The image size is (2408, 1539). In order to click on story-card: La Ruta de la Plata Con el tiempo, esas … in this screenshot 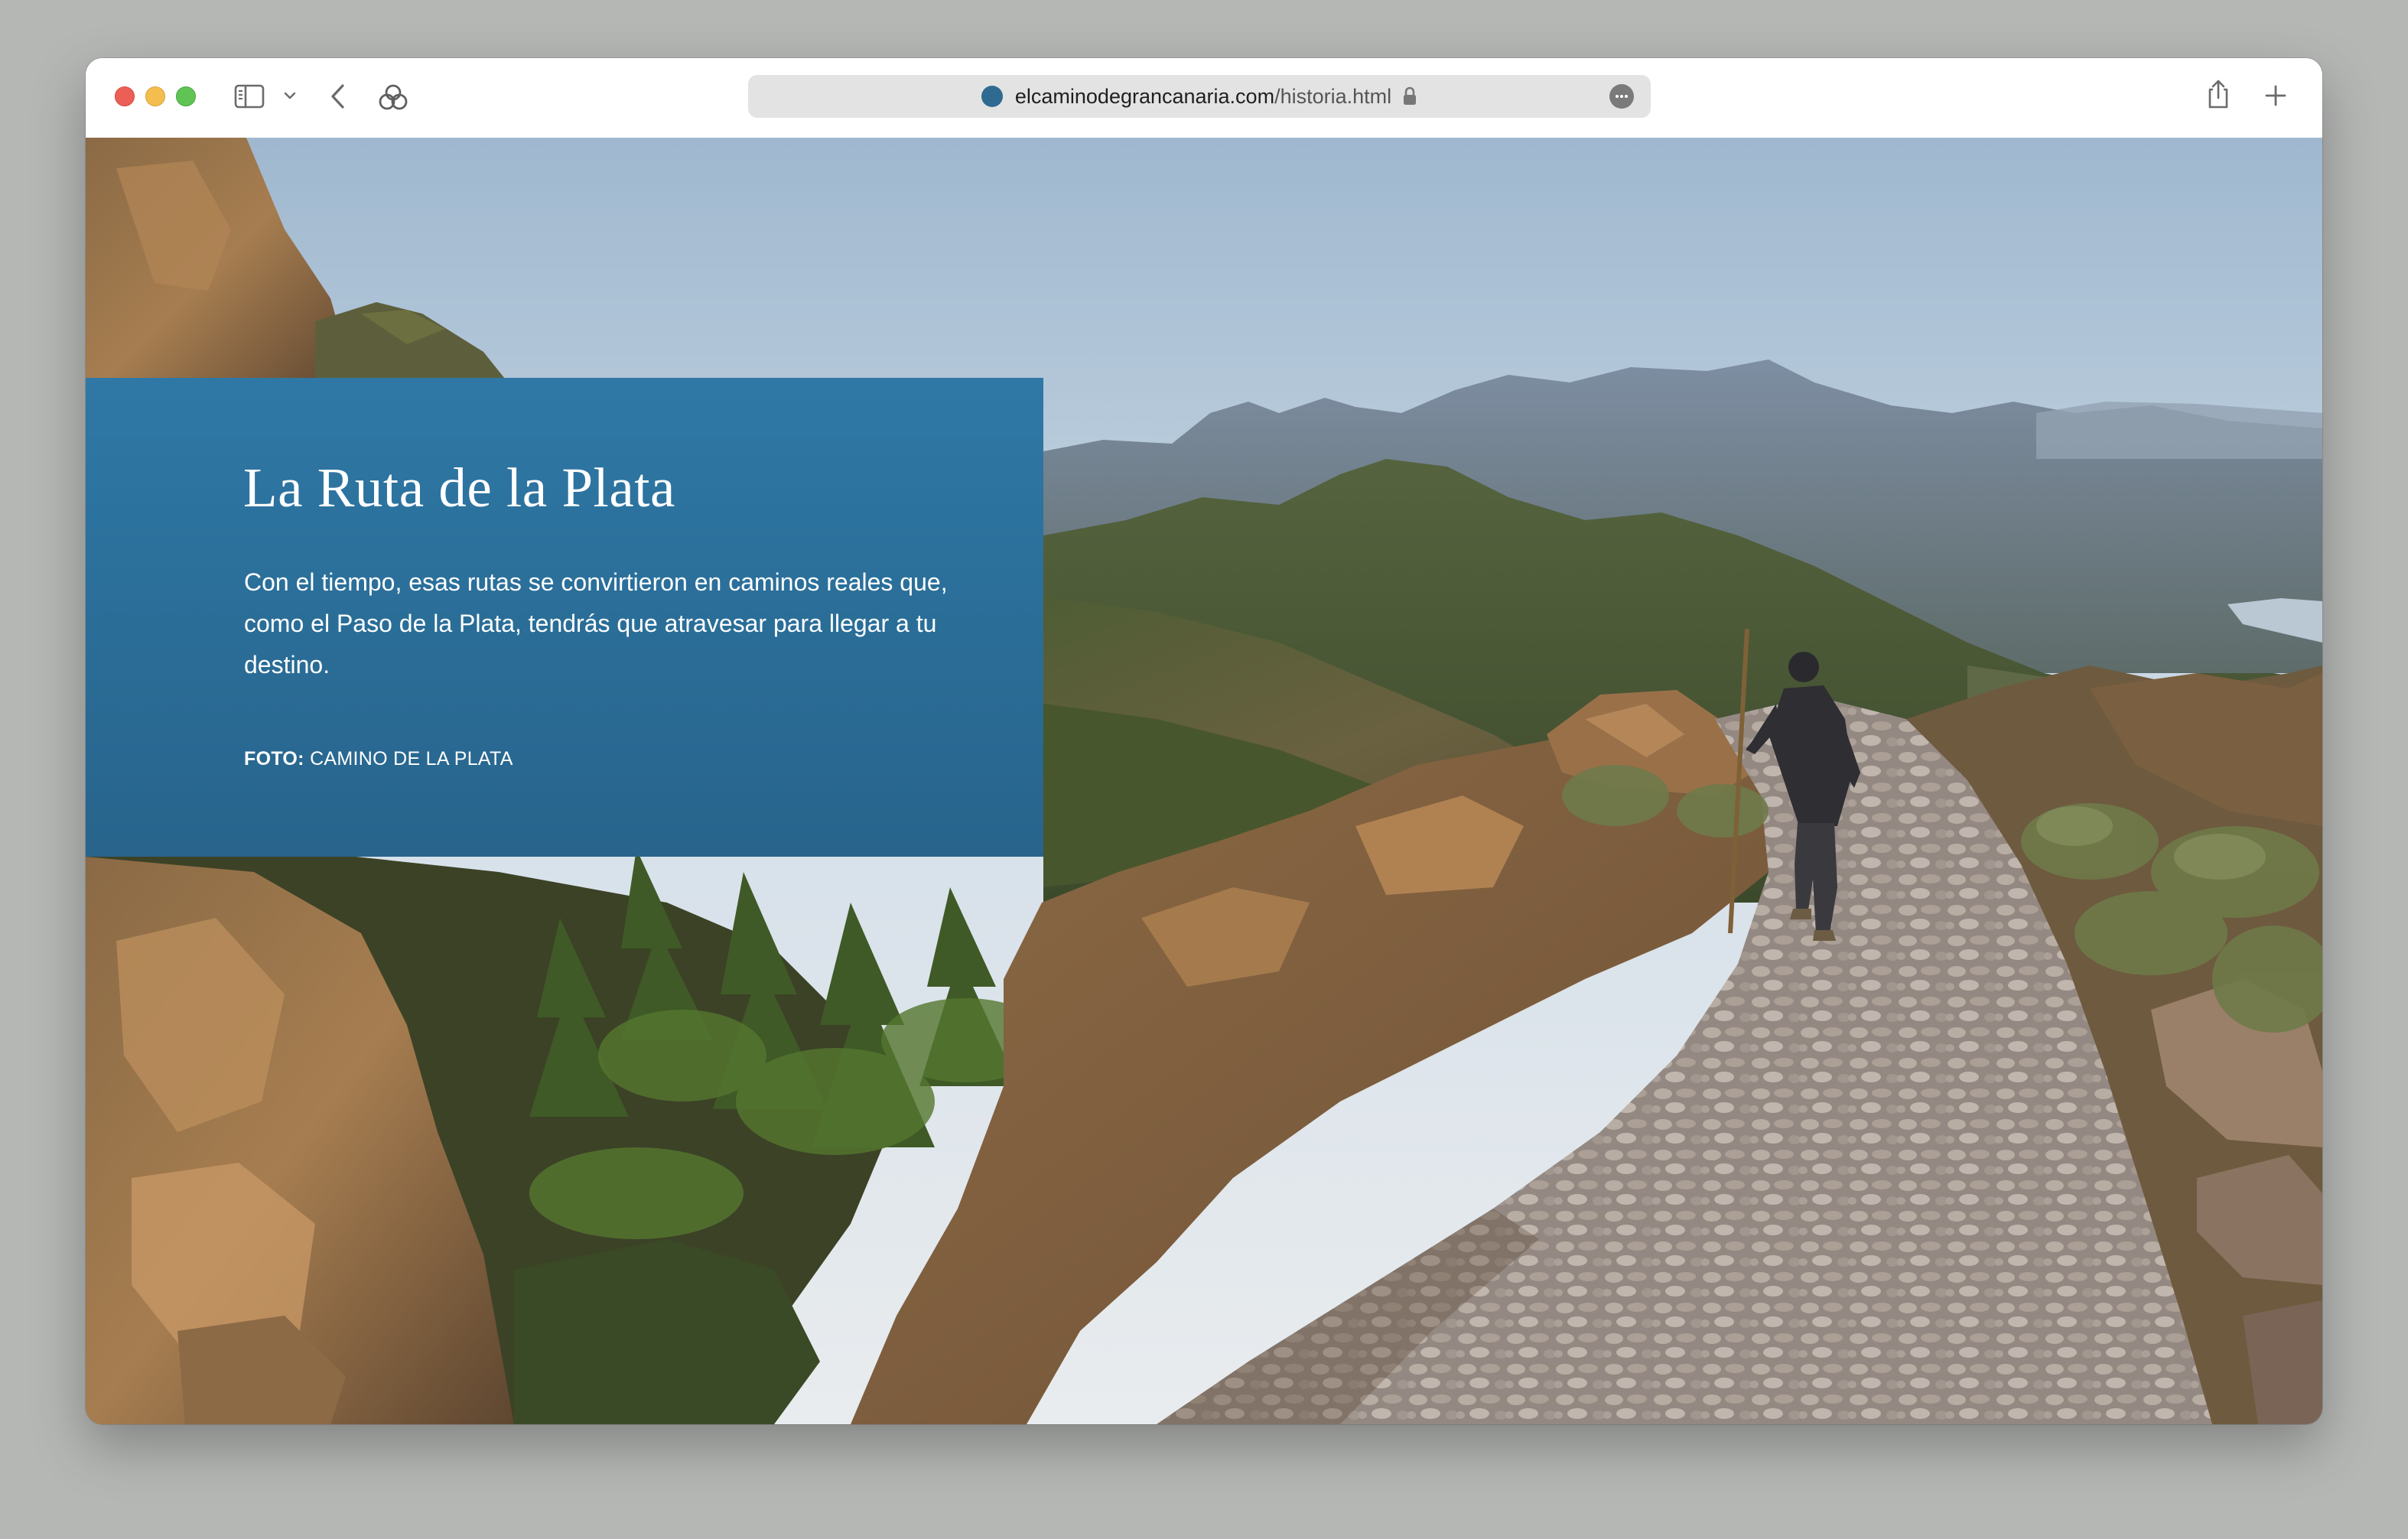, I will do `click(564, 617)`.